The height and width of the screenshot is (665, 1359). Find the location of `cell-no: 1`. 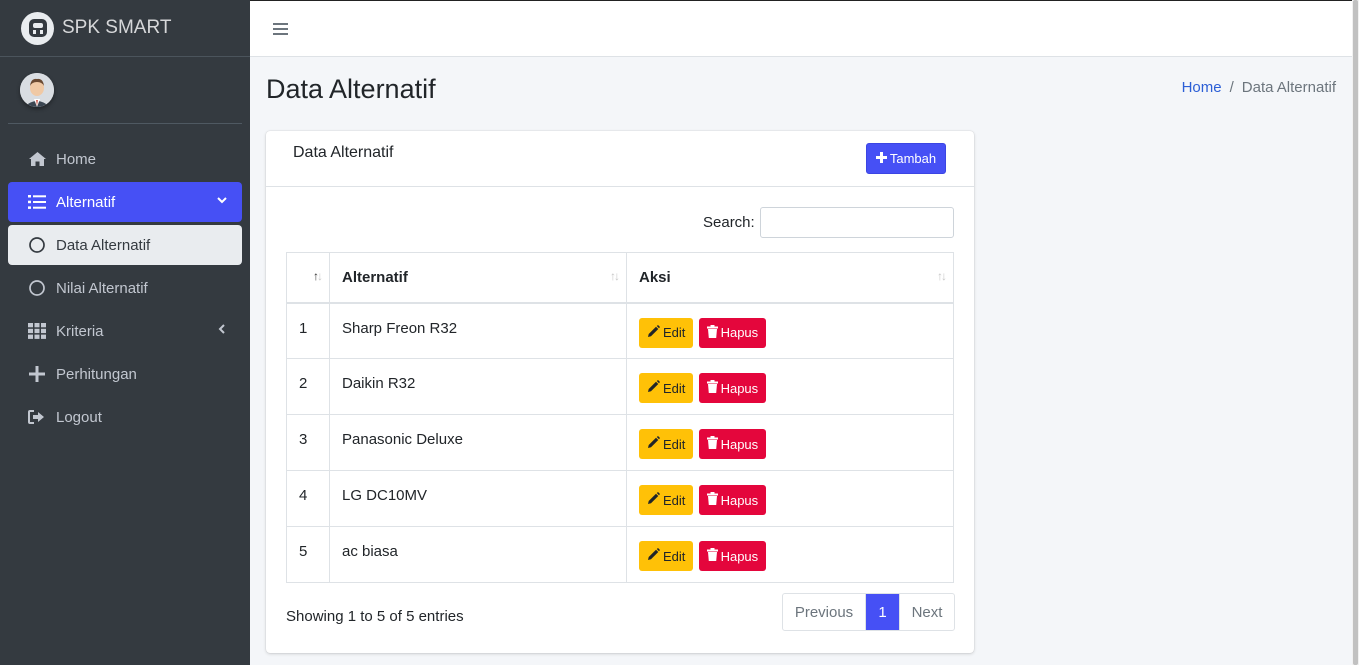

cell-no: 1 is located at coordinates (308, 330).